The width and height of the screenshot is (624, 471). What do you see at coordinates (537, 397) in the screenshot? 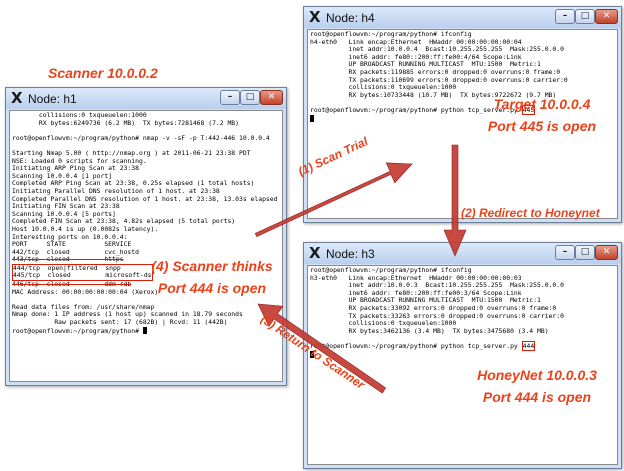
I see `honeynet-port-text: Port 444 is open` at bounding box center [537, 397].